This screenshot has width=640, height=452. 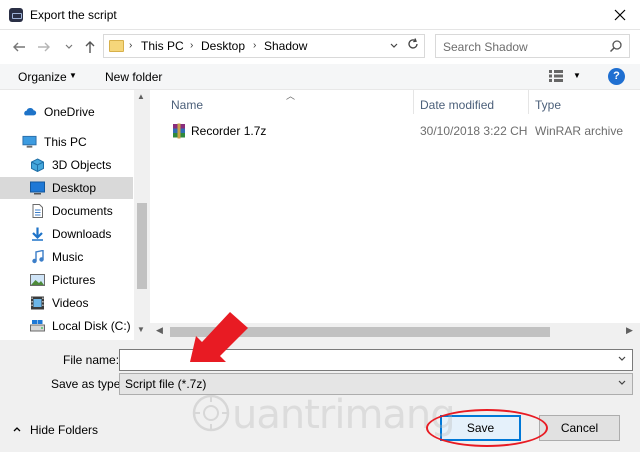 I want to click on scroll-up-icon: ▲, so click(x=141, y=96).